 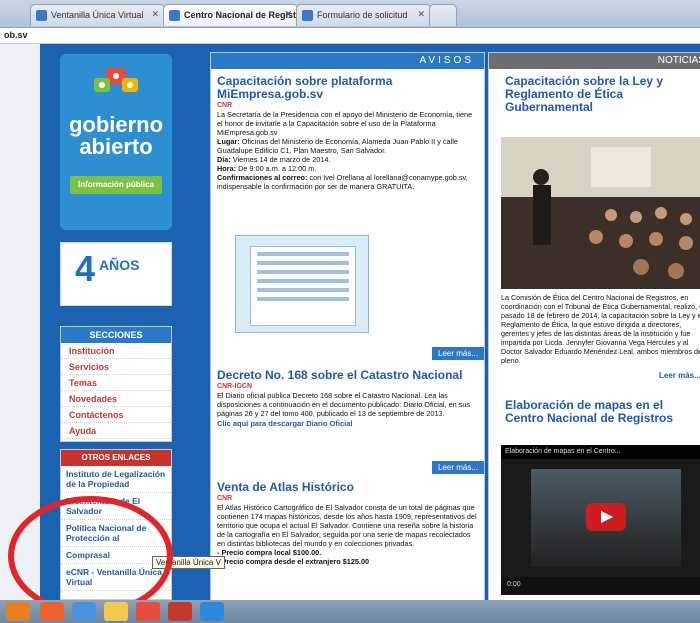 I want to click on flyer-document, so click(x=303, y=286).